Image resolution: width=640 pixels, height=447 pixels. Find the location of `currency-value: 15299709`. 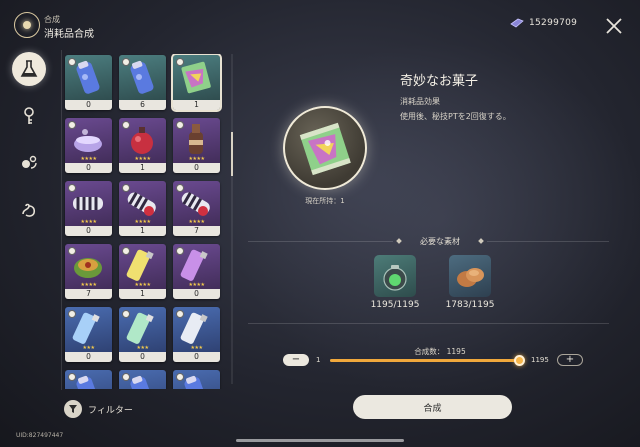

currency-value: 15299709 is located at coordinates (553, 23).